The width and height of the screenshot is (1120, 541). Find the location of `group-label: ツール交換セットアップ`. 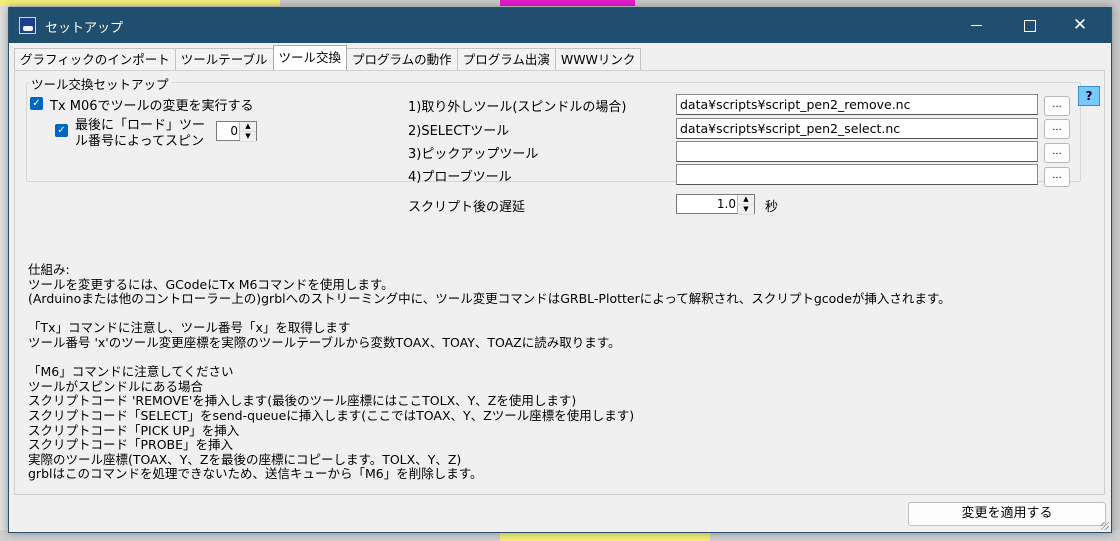

group-label: ツール交換セットアップ is located at coordinates (100, 83).